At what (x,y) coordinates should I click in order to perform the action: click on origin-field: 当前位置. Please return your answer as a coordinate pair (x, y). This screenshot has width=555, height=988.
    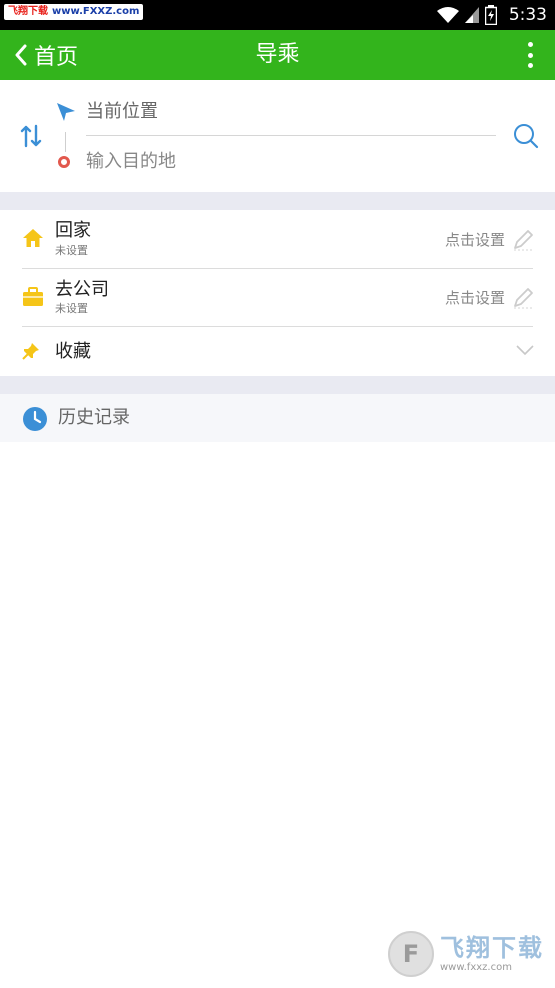
    Looking at the image, I should click on (122, 112).